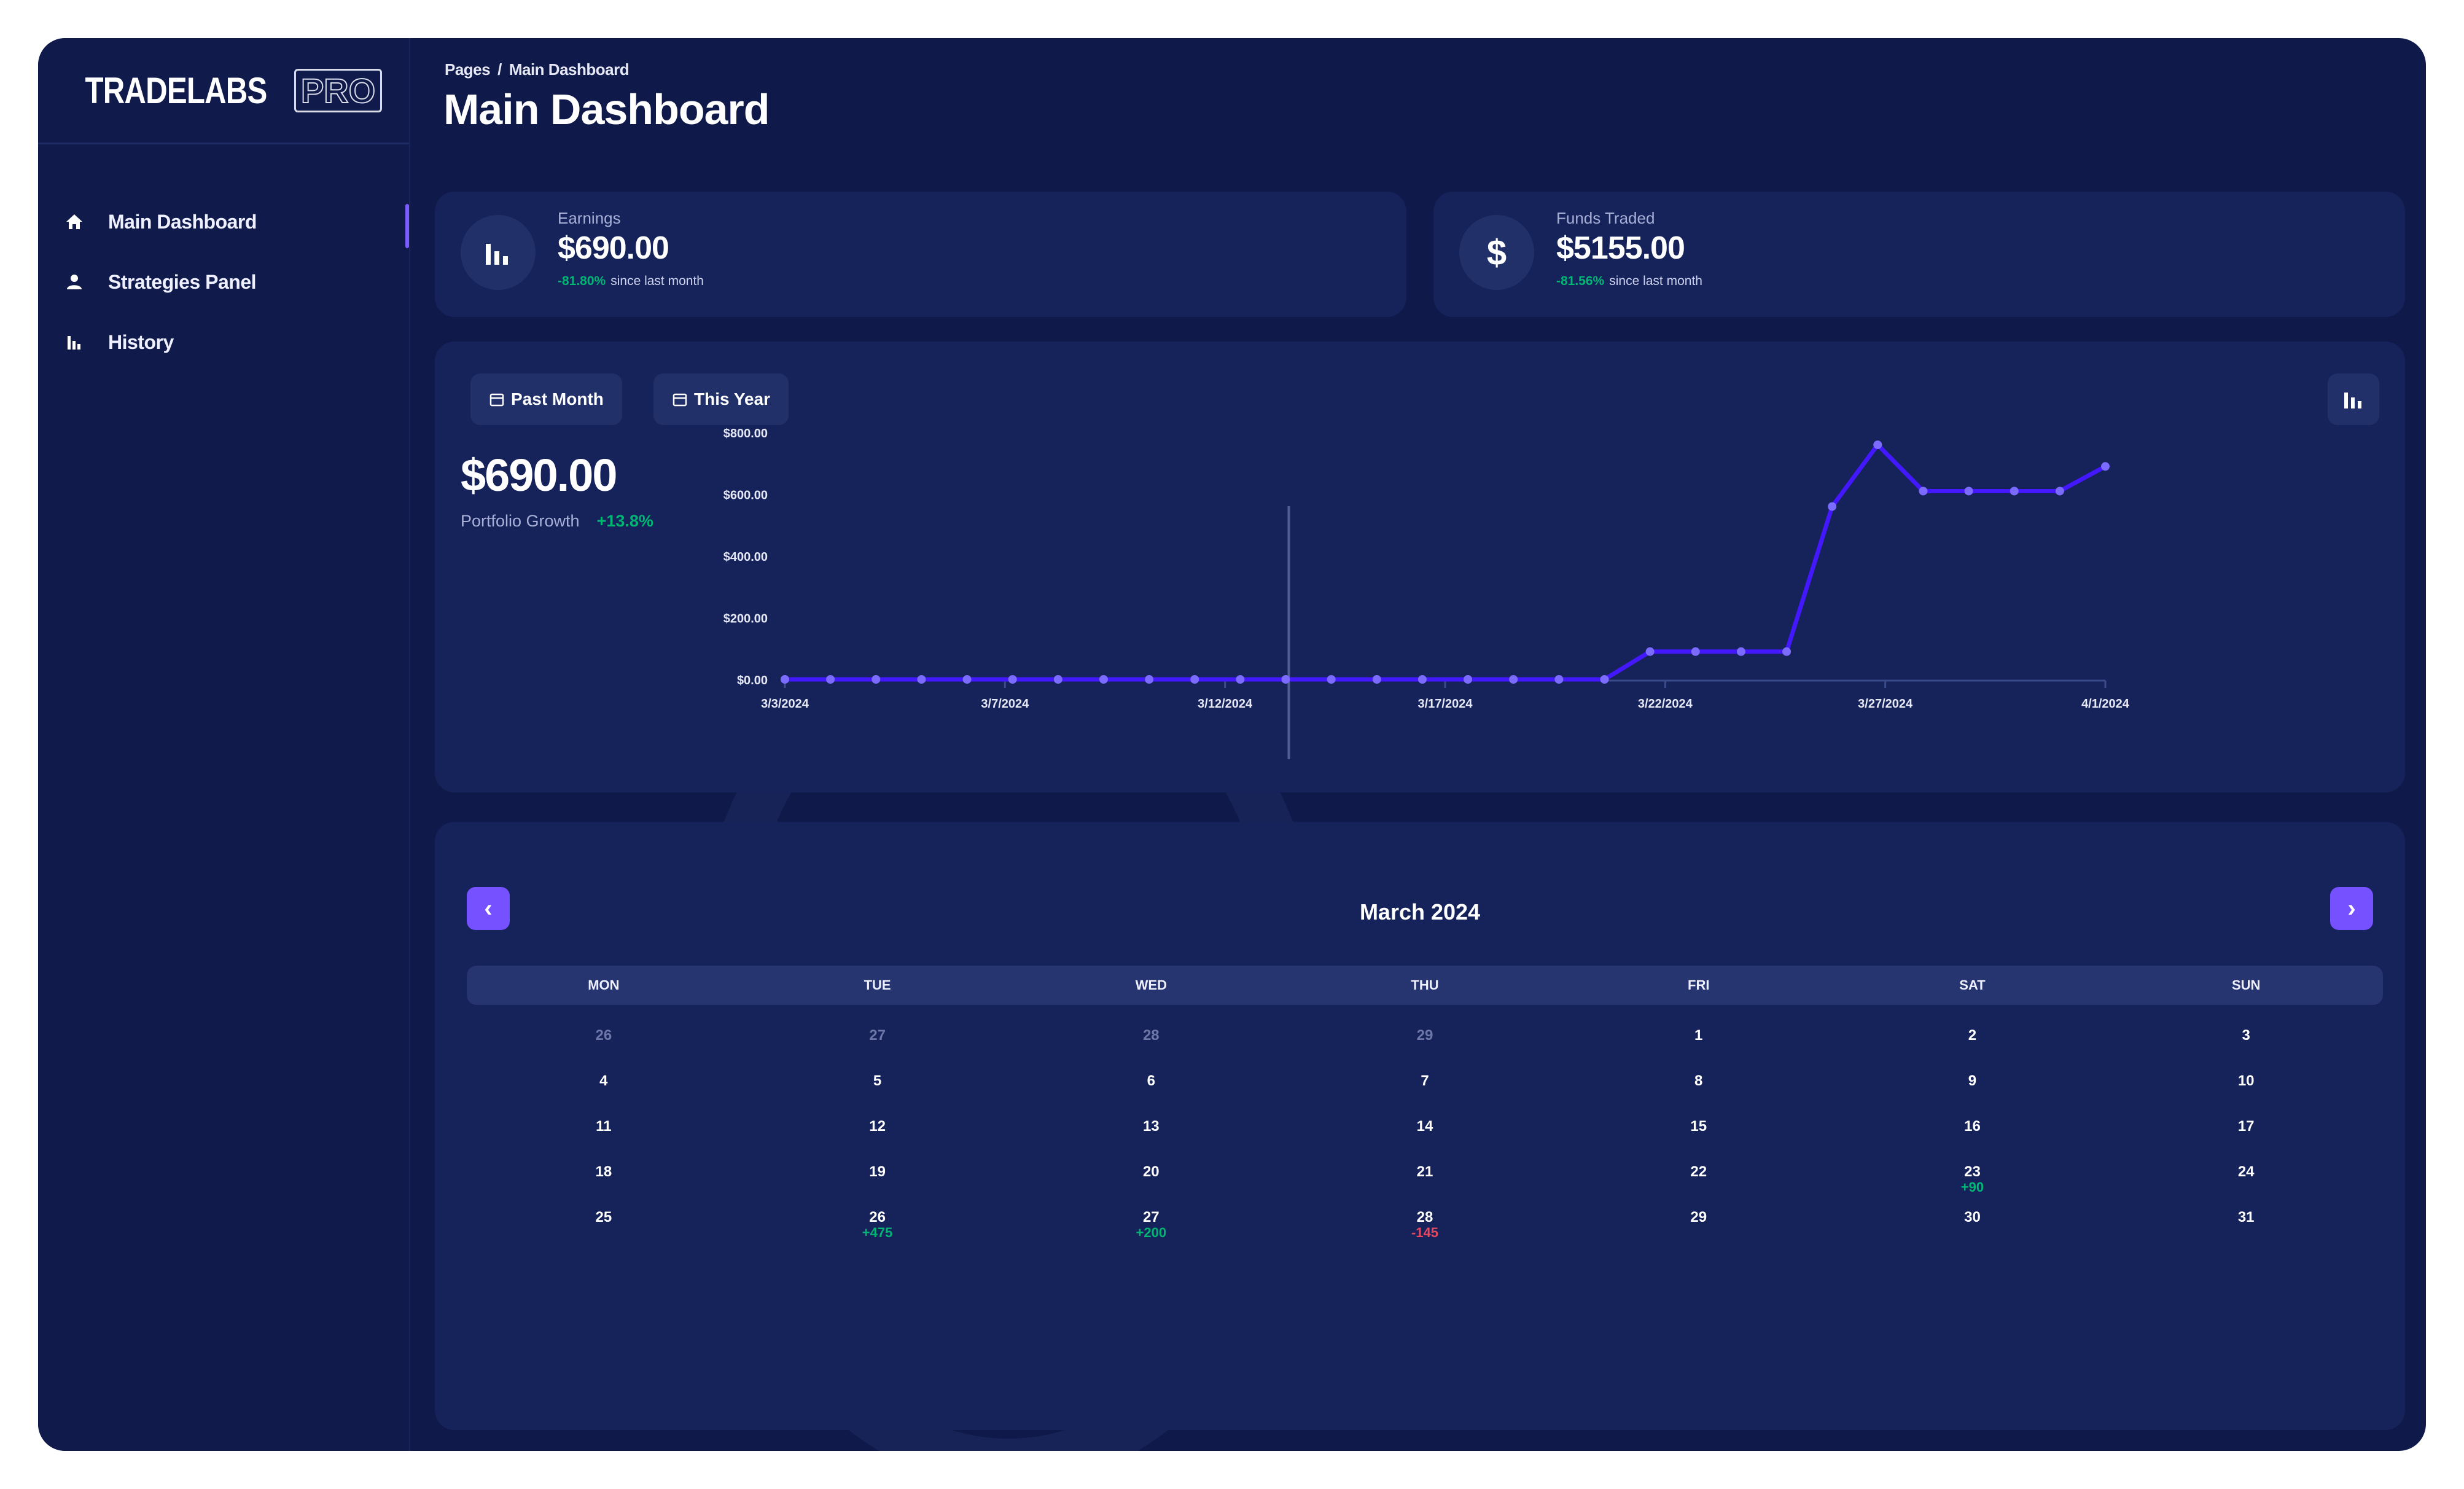 This screenshot has height=1489, width=2464. I want to click on earnings-card: Earnings $690.00 -81.80% since last month, so click(921, 254).